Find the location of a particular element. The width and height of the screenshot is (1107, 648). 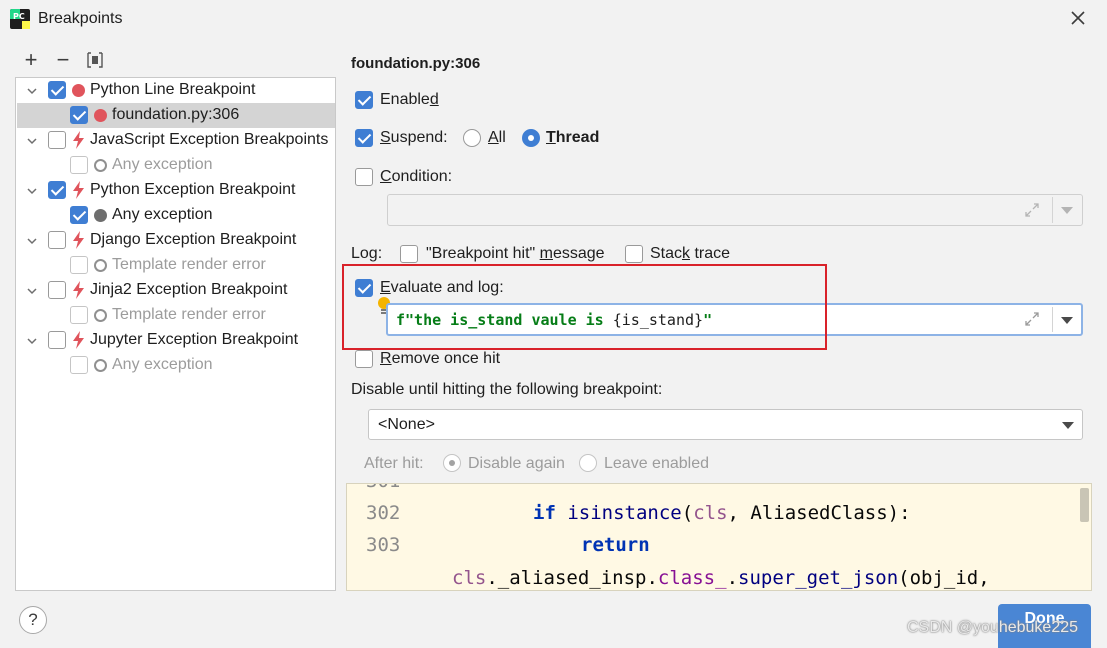

tree-item-template-render-django: Template render error is located at coordinates (176, 265).